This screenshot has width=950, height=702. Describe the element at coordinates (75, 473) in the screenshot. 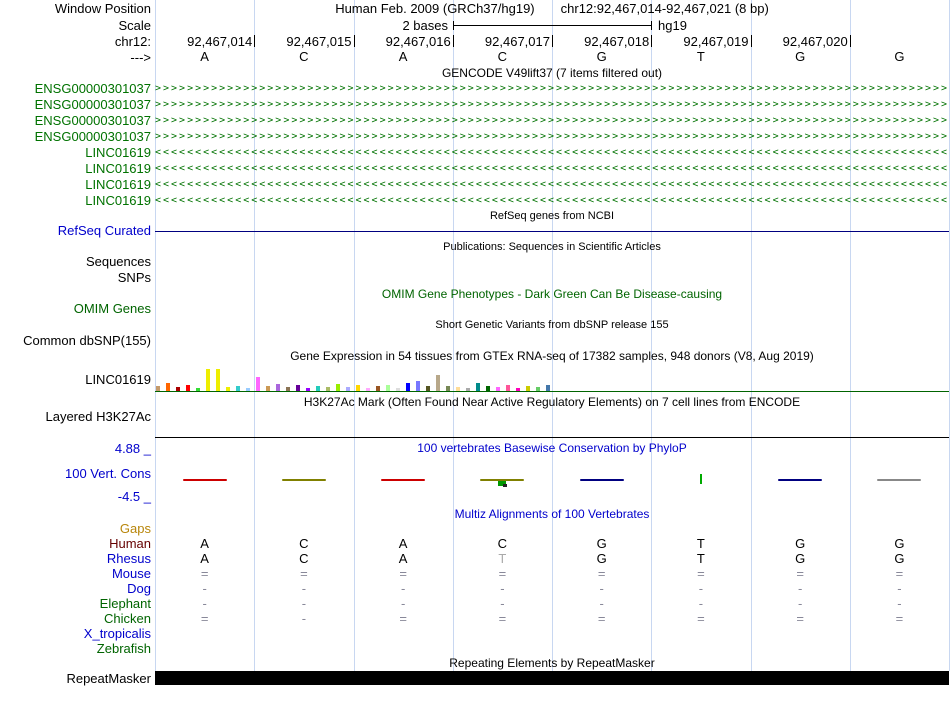

I see `conservation-label: 100 Vert. Cons` at that location.